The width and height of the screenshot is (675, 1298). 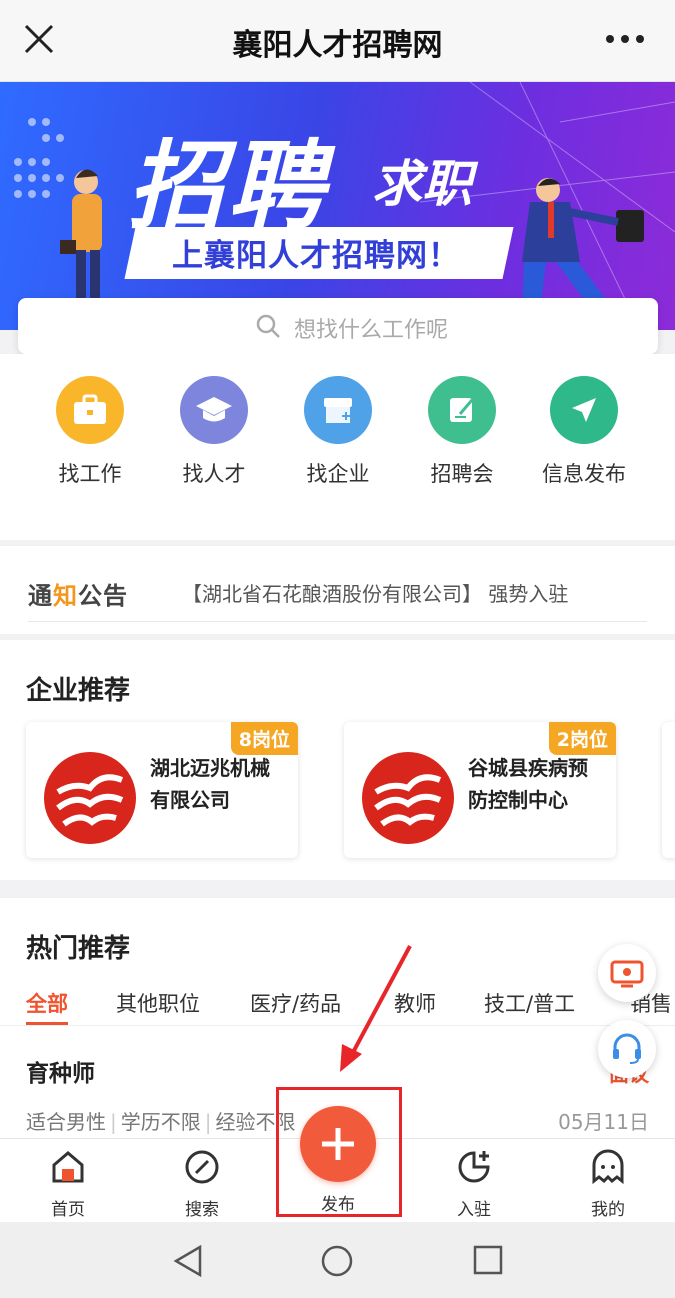 What do you see at coordinates (316, 256) in the screenshot?
I see `banner-ribbon-text: 上襄阳人才招聘网！` at bounding box center [316, 256].